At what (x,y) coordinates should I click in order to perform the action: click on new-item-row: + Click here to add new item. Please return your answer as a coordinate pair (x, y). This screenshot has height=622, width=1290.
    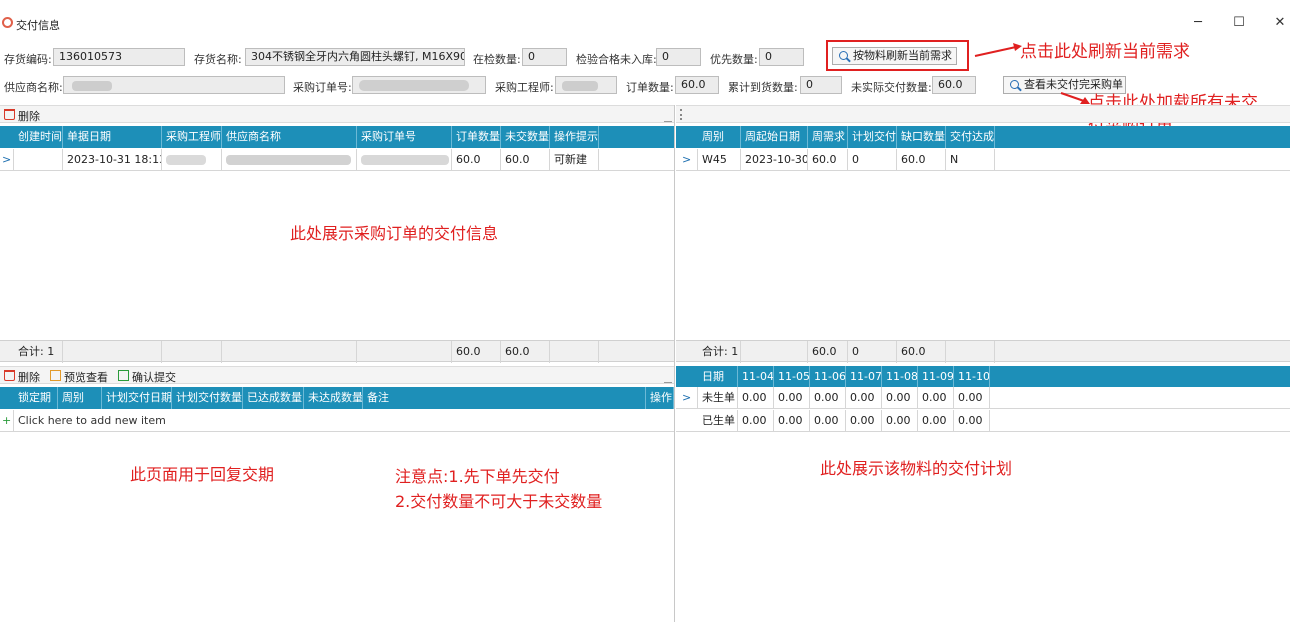
    Looking at the image, I should click on (337, 421).